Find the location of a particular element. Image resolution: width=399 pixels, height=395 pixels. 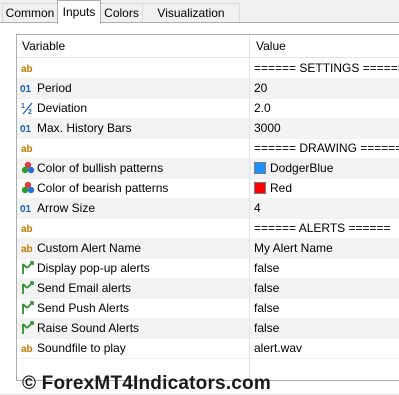

param-row: Send Email alerts false is located at coordinates (208, 288).